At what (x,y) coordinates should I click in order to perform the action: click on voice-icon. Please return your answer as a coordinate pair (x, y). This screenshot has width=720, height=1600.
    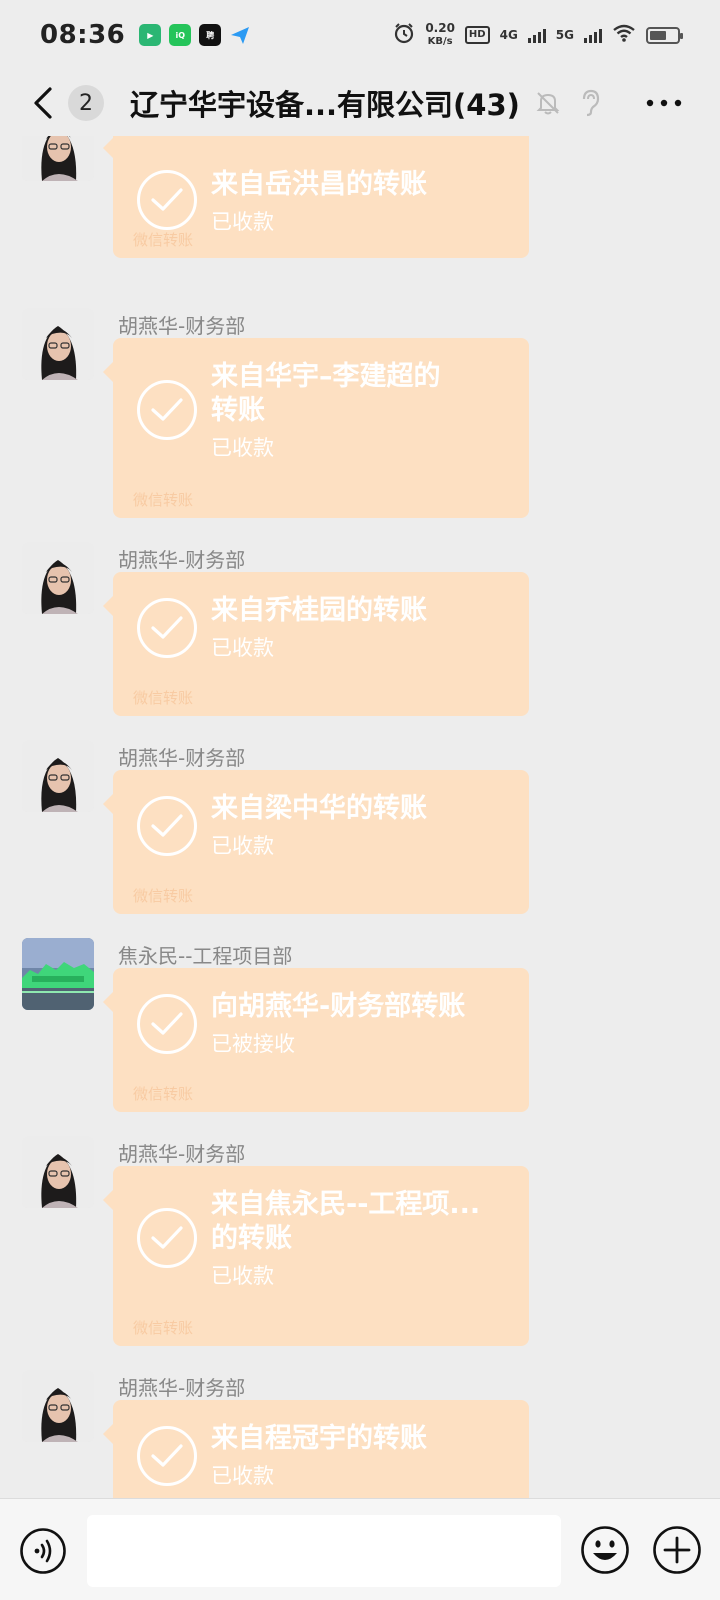
    Looking at the image, I should click on (43, 1551).